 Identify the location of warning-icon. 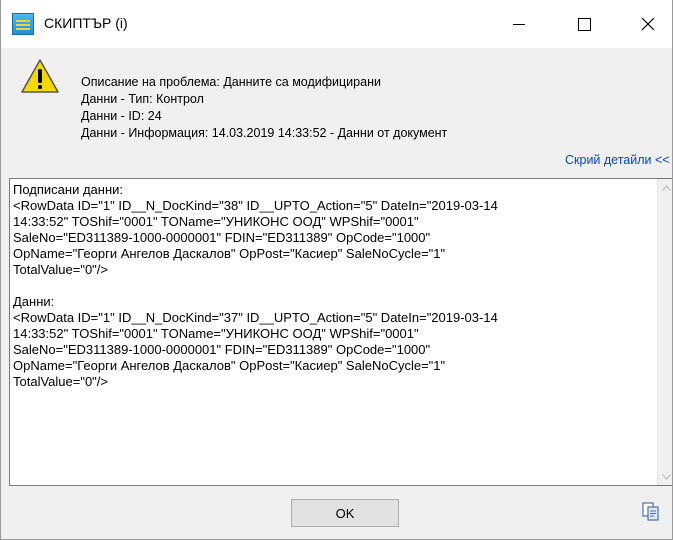
(40, 76).